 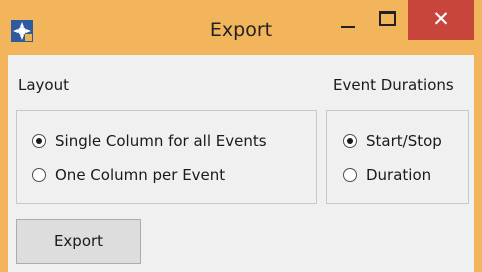 I want to click on export-button: Export, so click(x=78, y=241).